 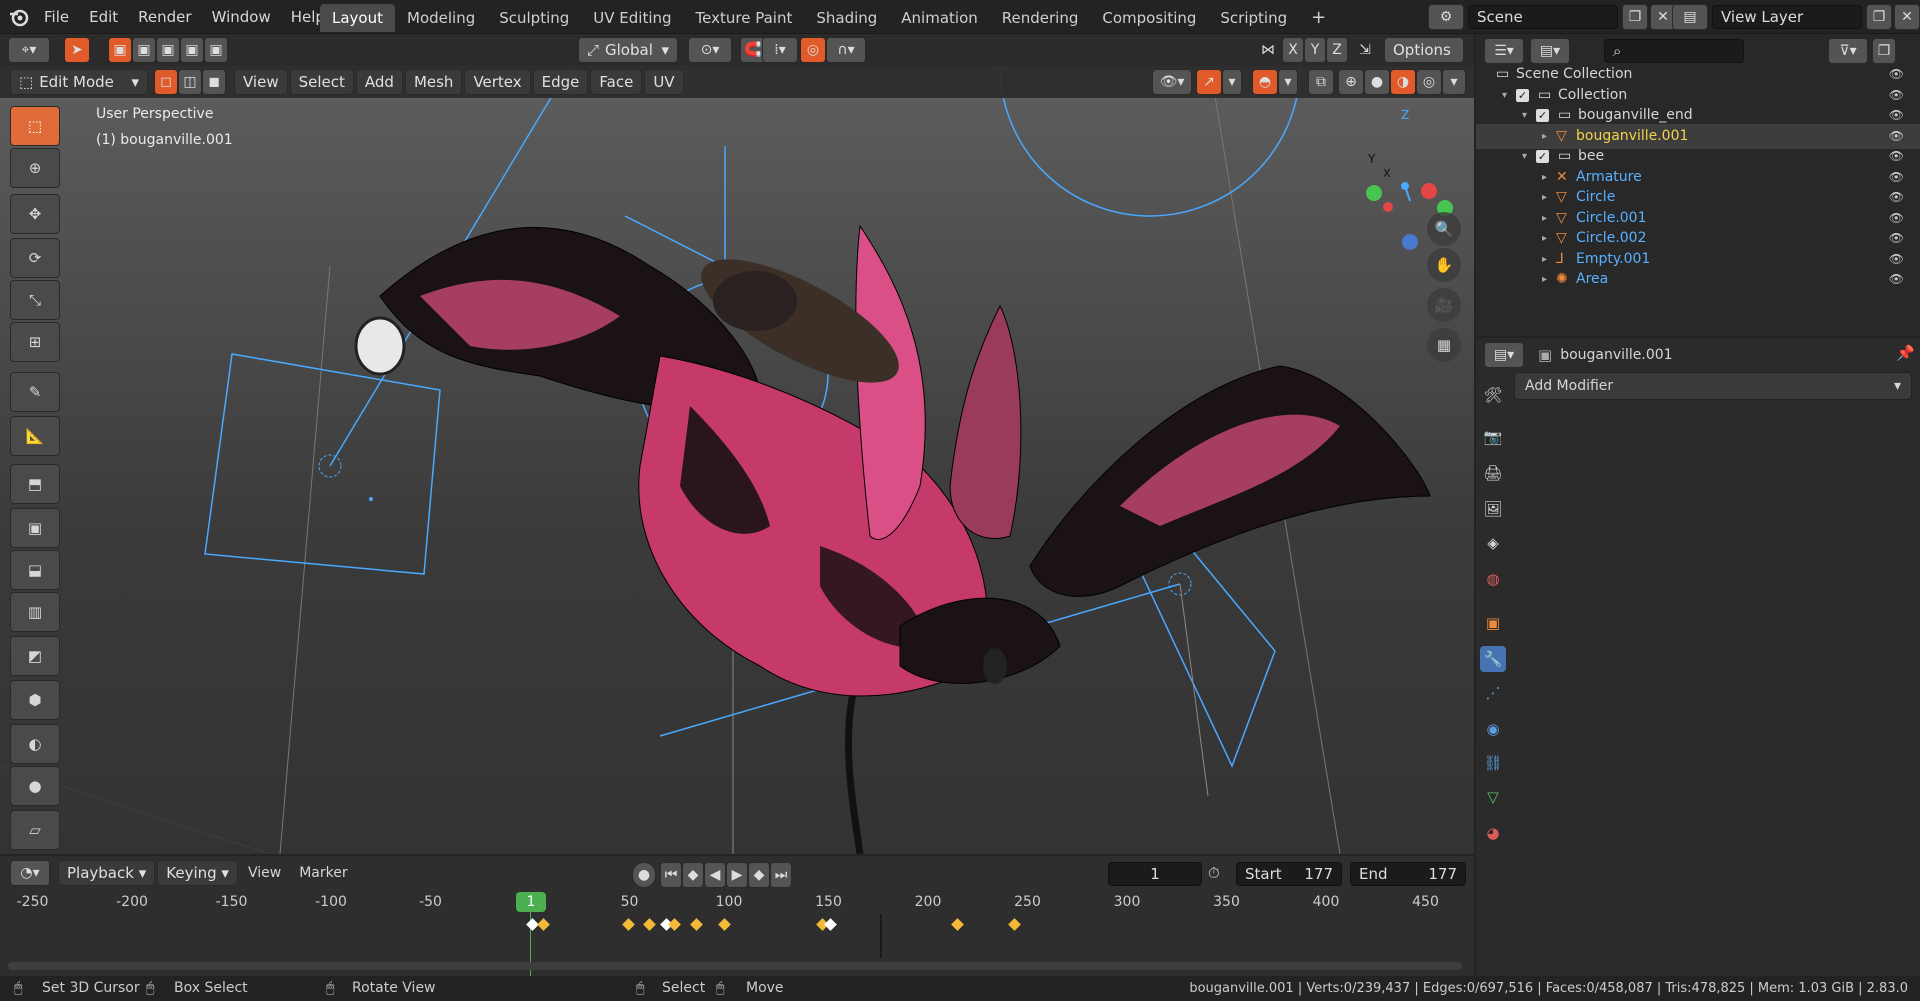 What do you see at coordinates (1493, 437) in the screenshot?
I see `render-properties-tab: 📷` at bounding box center [1493, 437].